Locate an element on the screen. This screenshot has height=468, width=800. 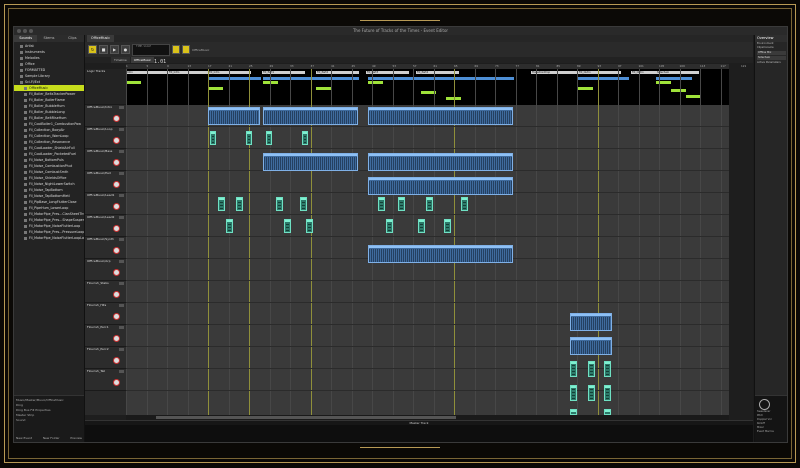
browser-item: Fil_MotorPipe_NoiseFlutterLoopLarge is located at coordinates (49, 238).